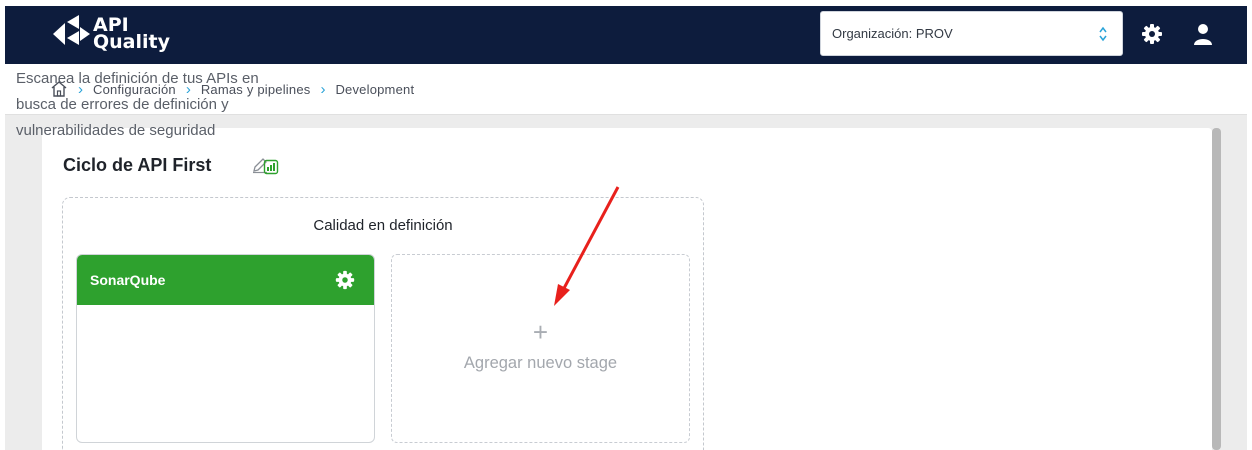  Describe the element at coordinates (1203, 34) in the screenshot. I see `user-icon` at that location.